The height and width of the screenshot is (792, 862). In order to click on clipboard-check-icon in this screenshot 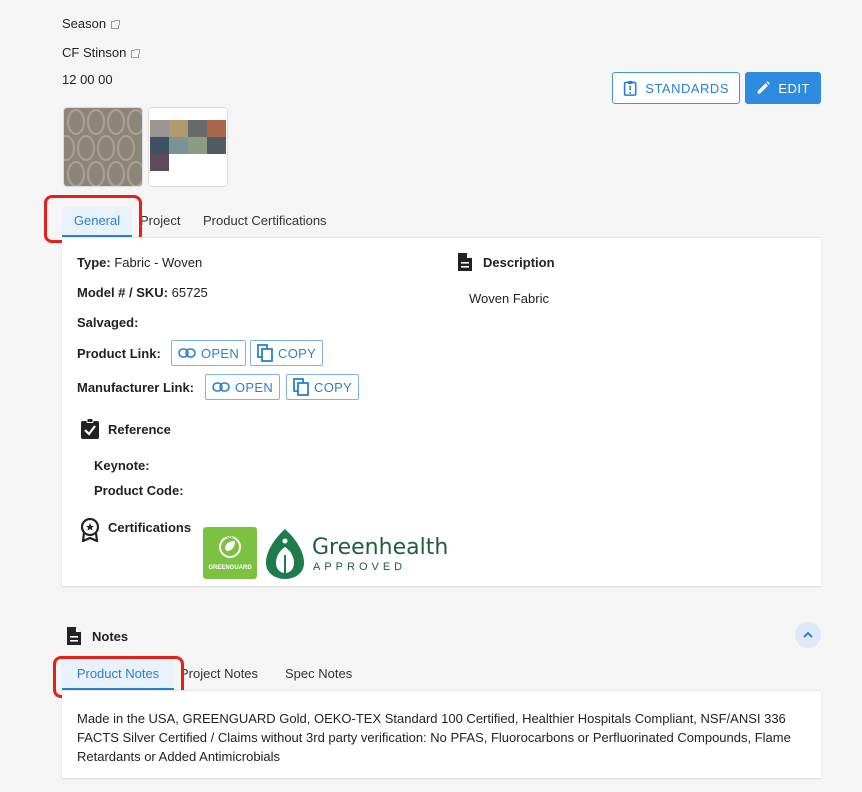, I will do `click(90, 428)`.